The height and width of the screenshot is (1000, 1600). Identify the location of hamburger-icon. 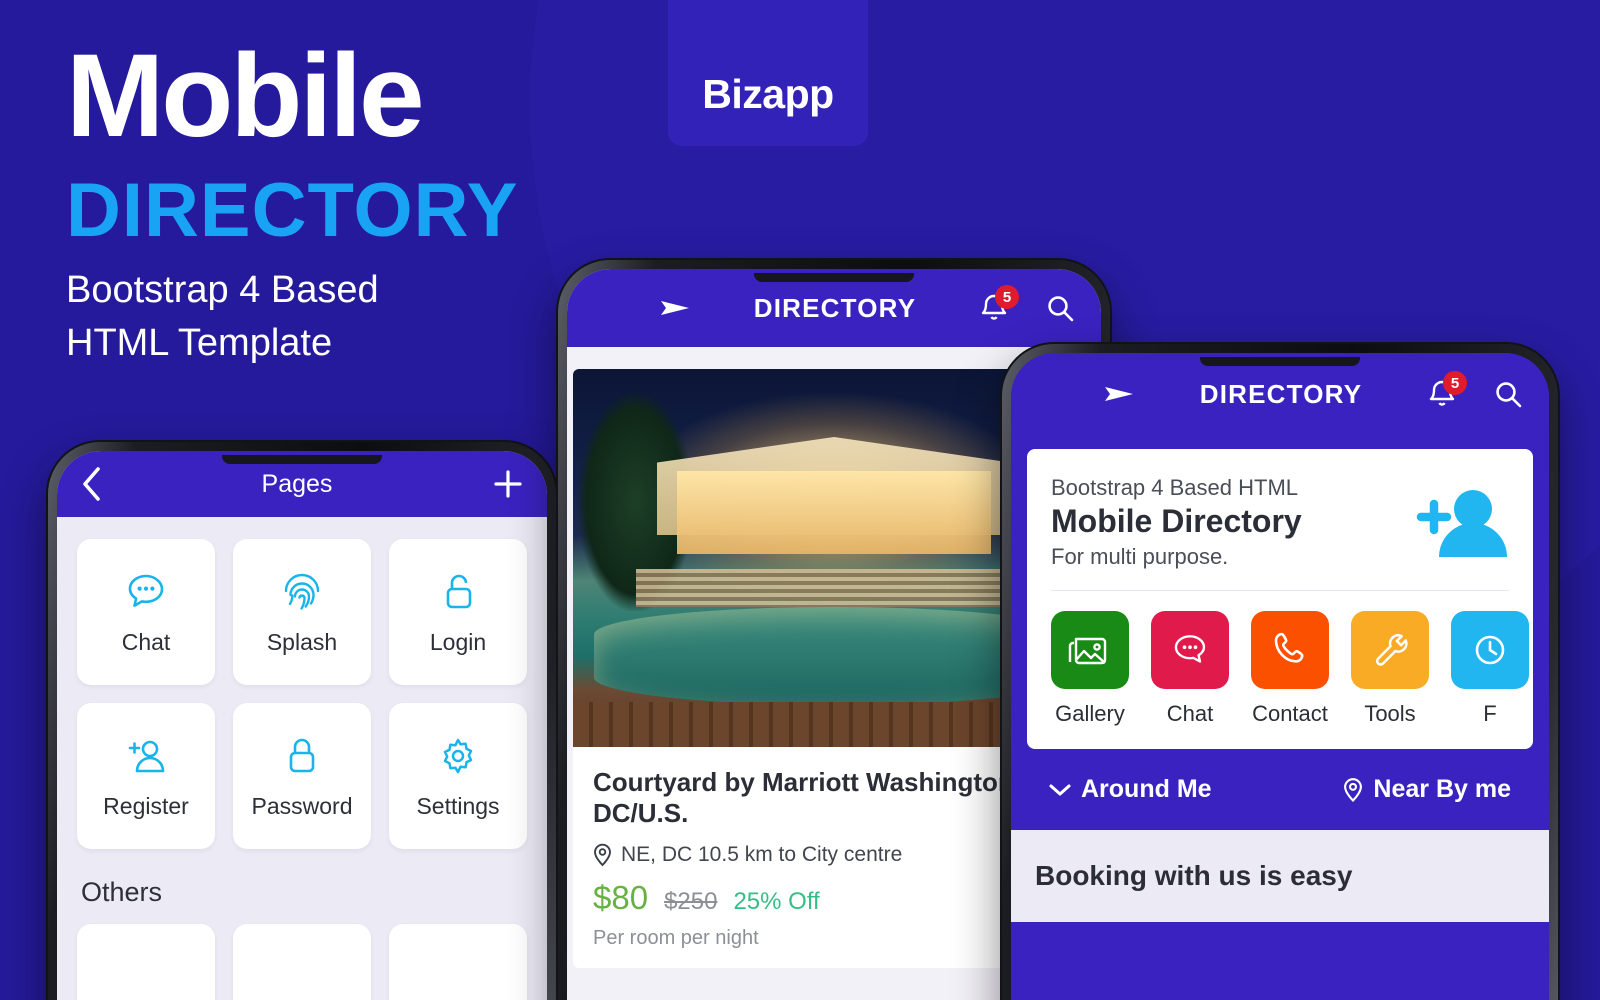
(1053, 394).